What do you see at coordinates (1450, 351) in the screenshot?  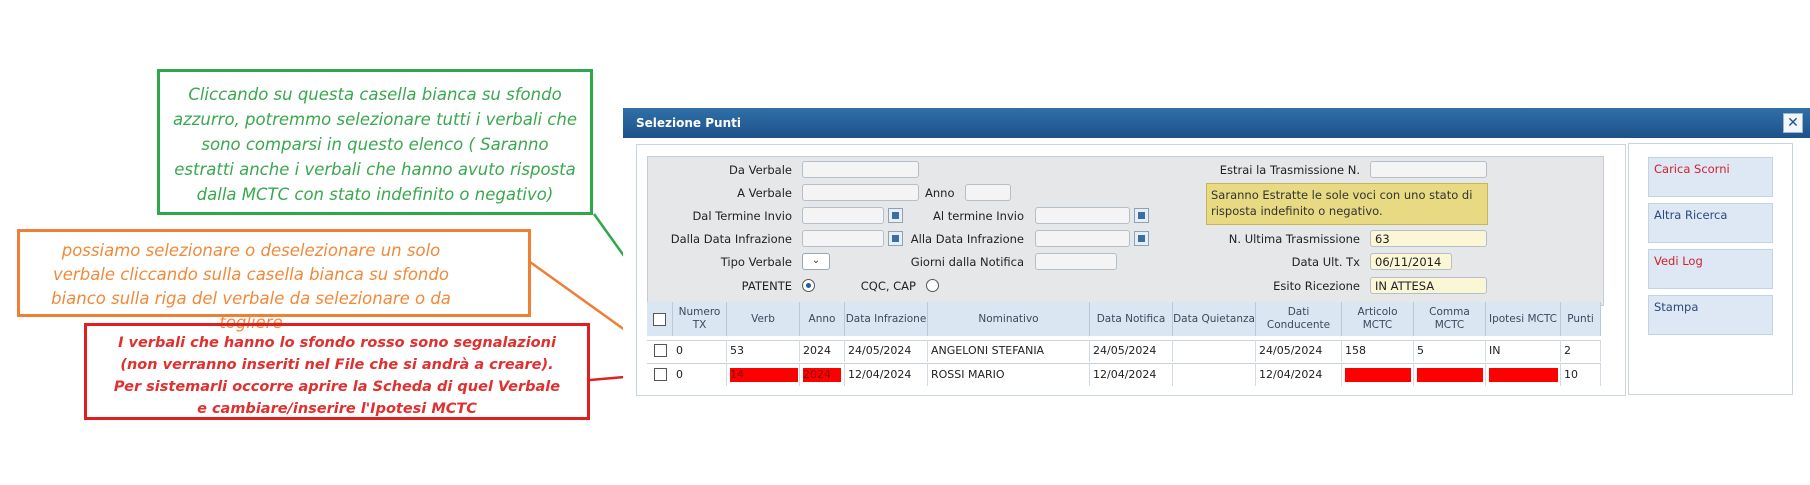 I see `table-cell: 5` at bounding box center [1450, 351].